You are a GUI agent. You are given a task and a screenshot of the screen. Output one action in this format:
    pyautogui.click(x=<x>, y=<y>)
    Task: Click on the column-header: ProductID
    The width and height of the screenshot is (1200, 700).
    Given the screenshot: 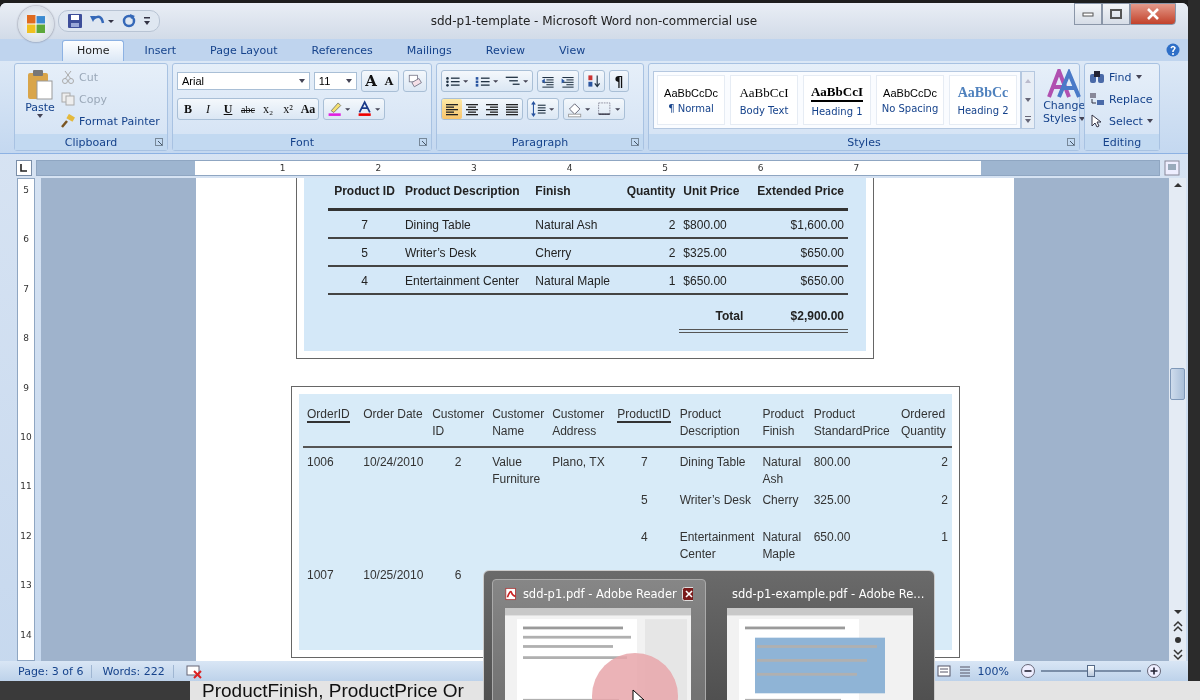 What is the action you would take?
    pyautogui.click(x=644, y=415)
    